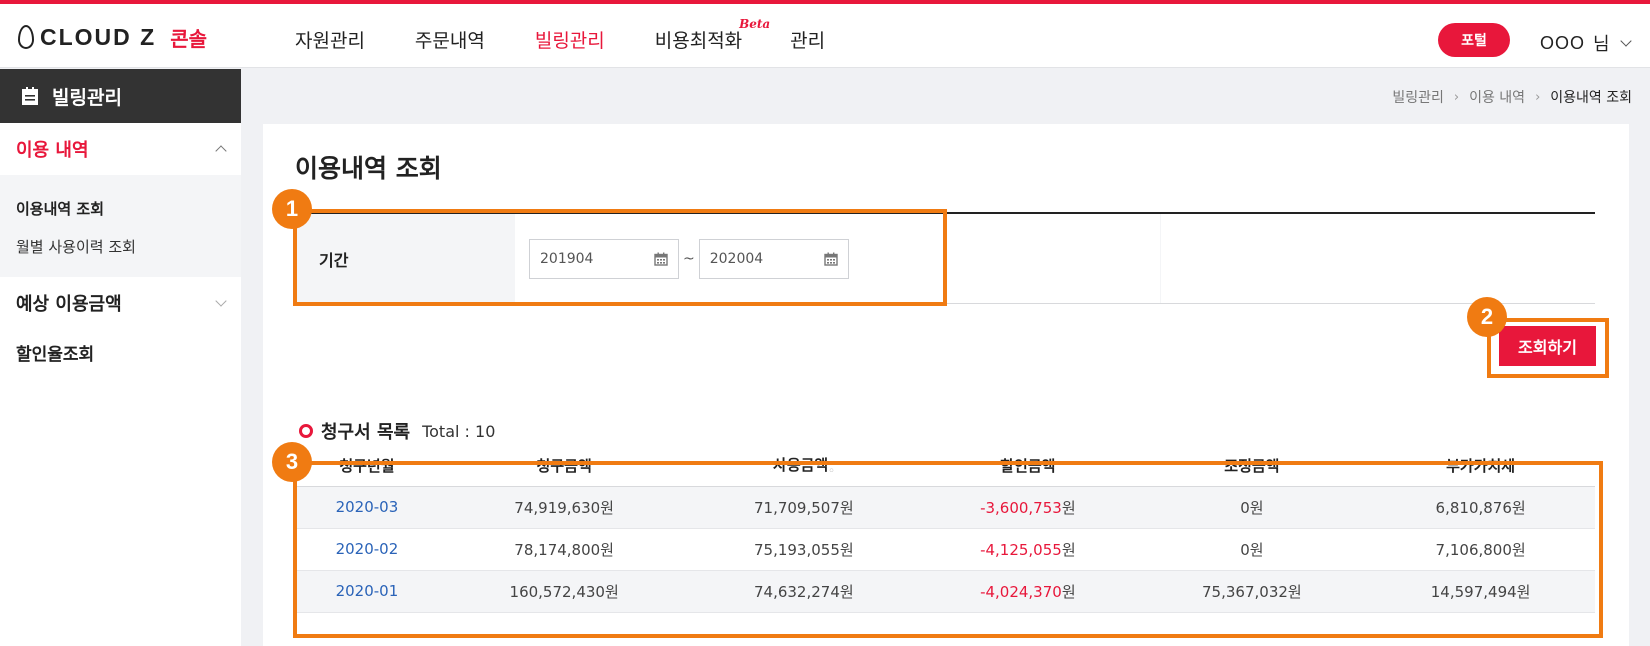 The image size is (1650, 646). I want to click on sidebar-item-monthly-history: 월별 사용이력 조회, so click(120, 246).